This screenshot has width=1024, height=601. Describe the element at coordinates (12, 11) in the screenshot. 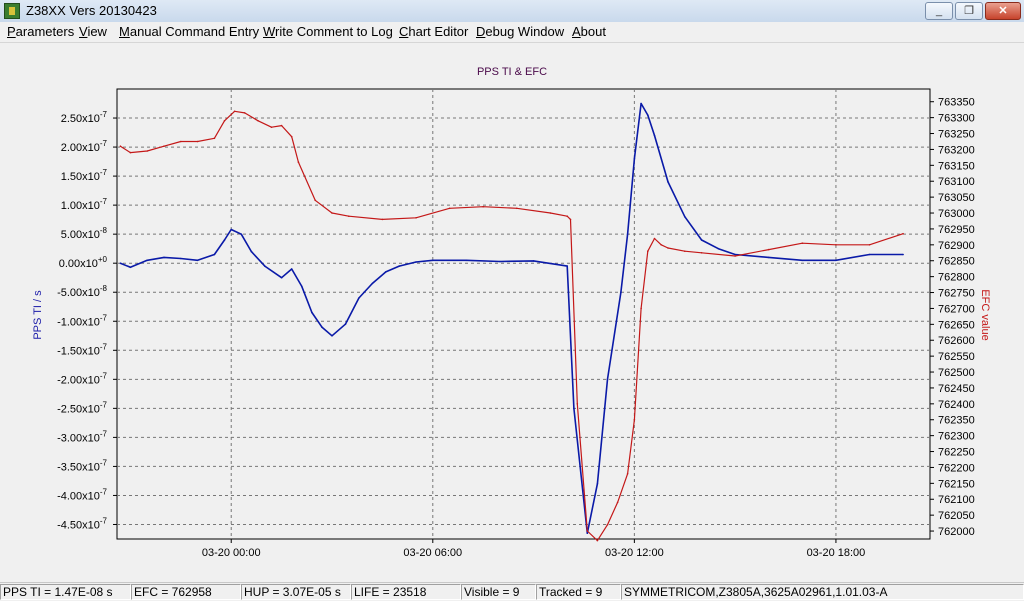

I see `app-icon` at that location.